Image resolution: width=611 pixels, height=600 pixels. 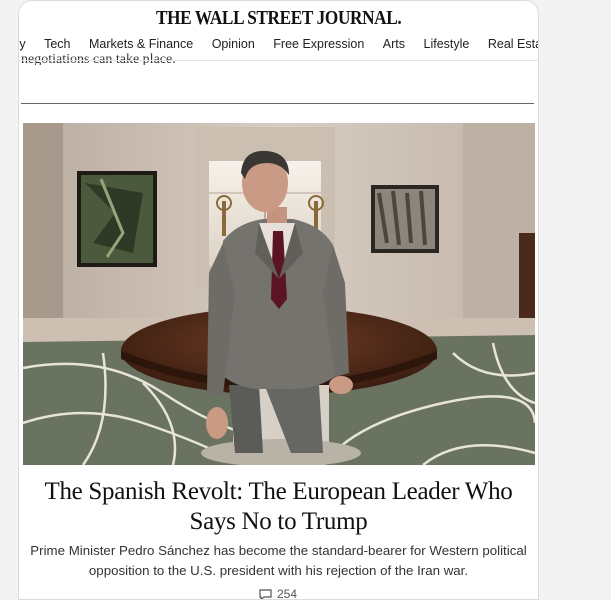 I want to click on headline-line-2: Says No to Trump, so click(x=278, y=521).